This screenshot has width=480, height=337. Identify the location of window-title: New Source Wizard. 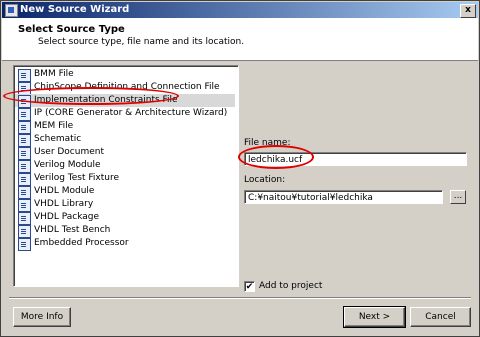
(75, 9).